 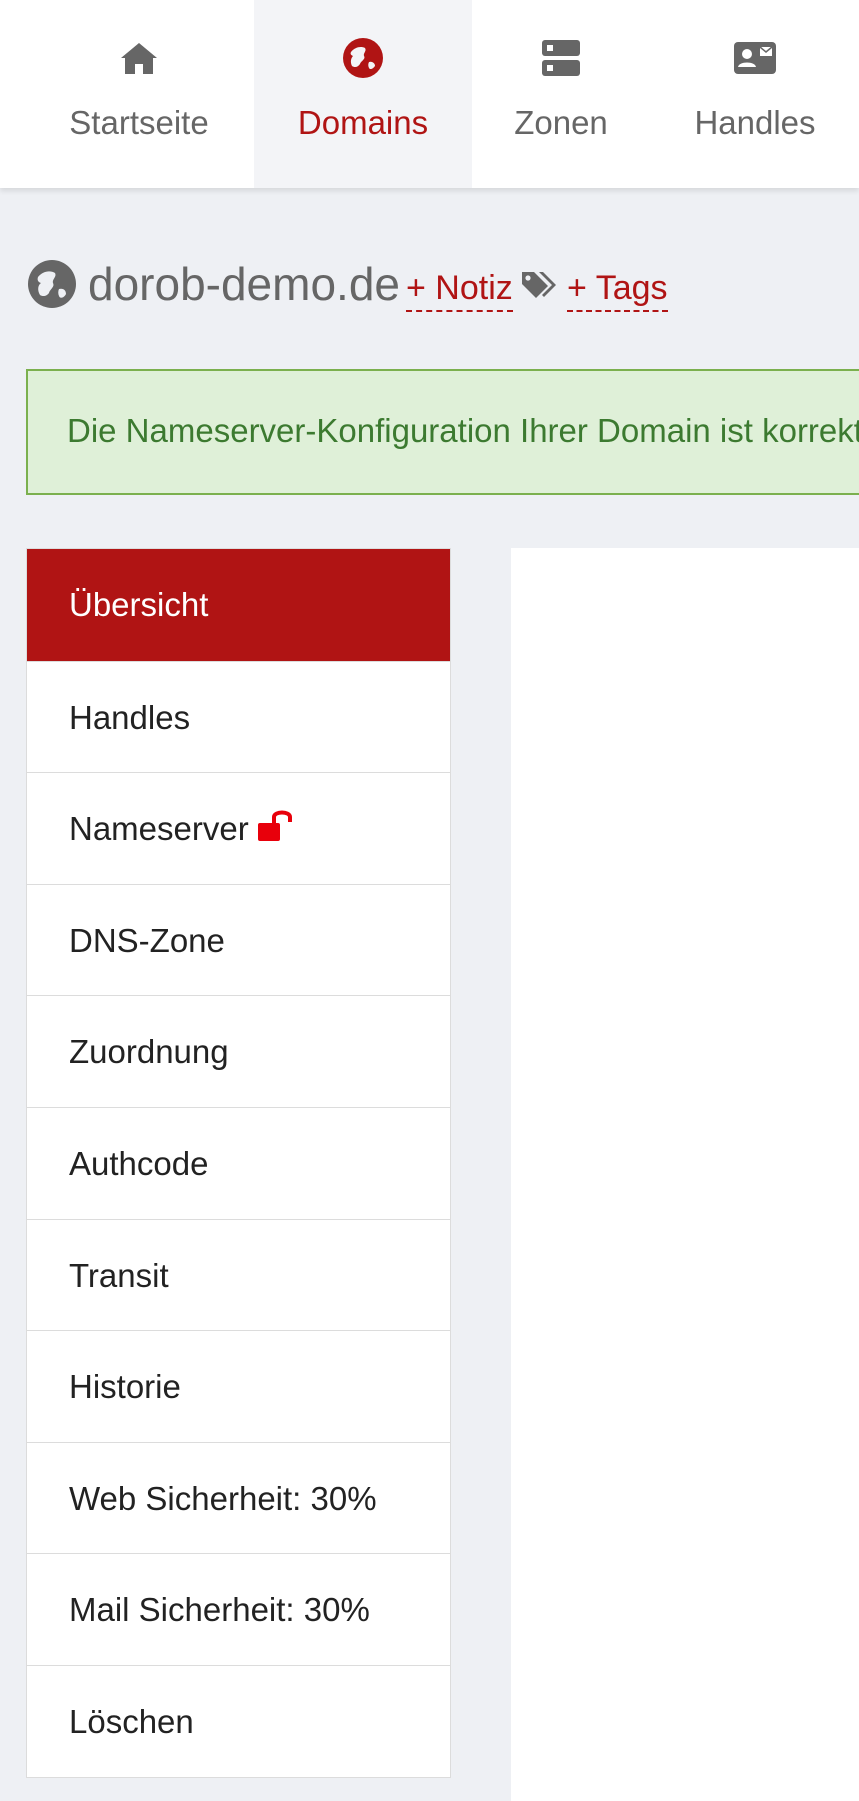 What do you see at coordinates (139, 604) in the screenshot?
I see `sidebar-item-label: Übersicht` at bounding box center [139, 604].